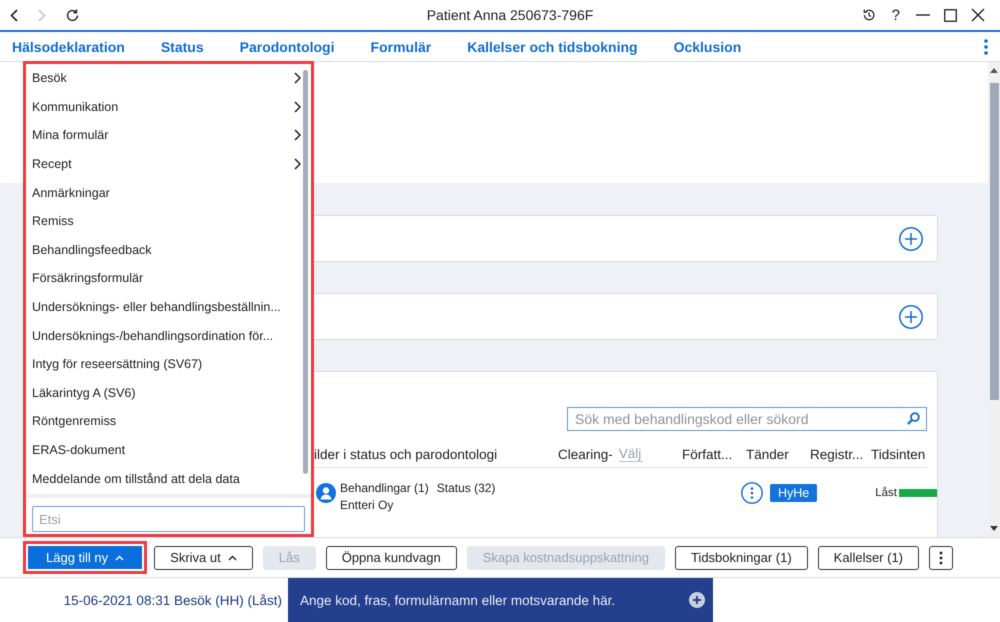 The width and height of the screenshot is (1000, 622). Describe the element at coordinates (173, 600) in the screenshot. I see `visit-label: 15-06-2021 08:31 Besök (HH) (Låst)` at that location.